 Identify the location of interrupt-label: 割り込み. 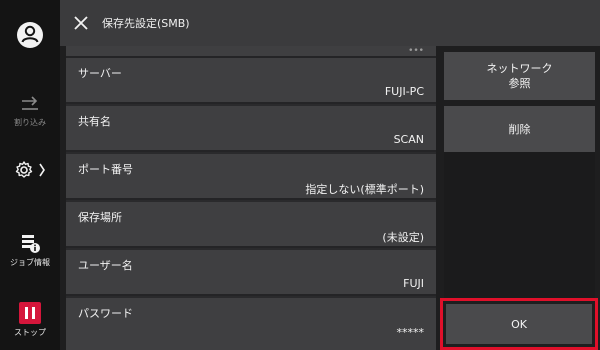
(30, 122).